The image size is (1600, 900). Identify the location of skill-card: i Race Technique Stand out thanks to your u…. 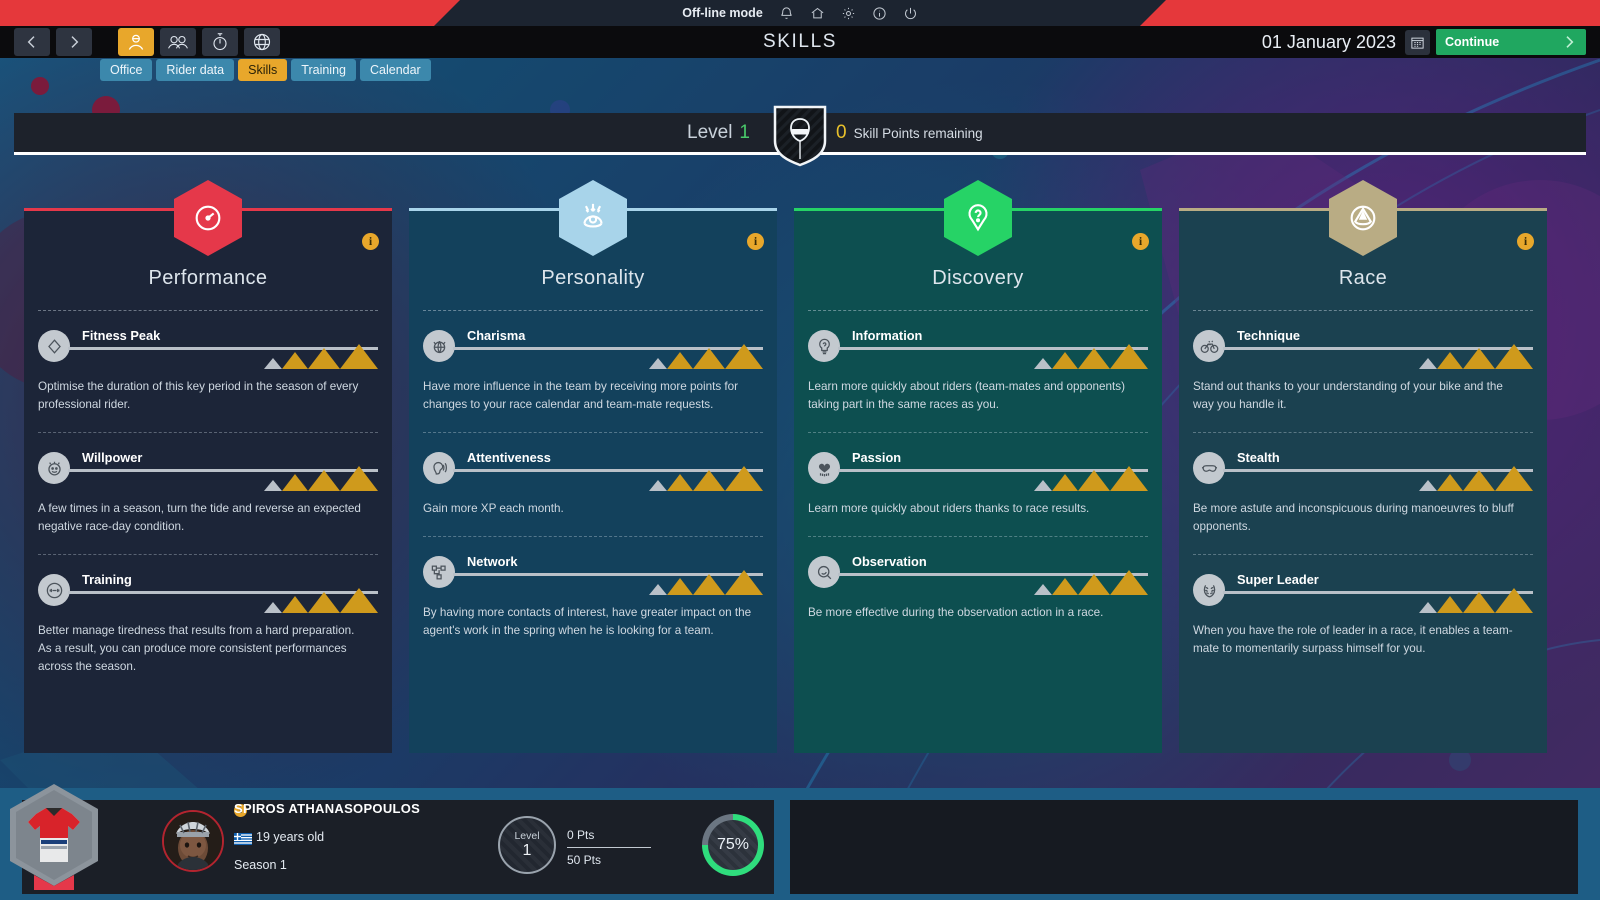
(1363, 480).